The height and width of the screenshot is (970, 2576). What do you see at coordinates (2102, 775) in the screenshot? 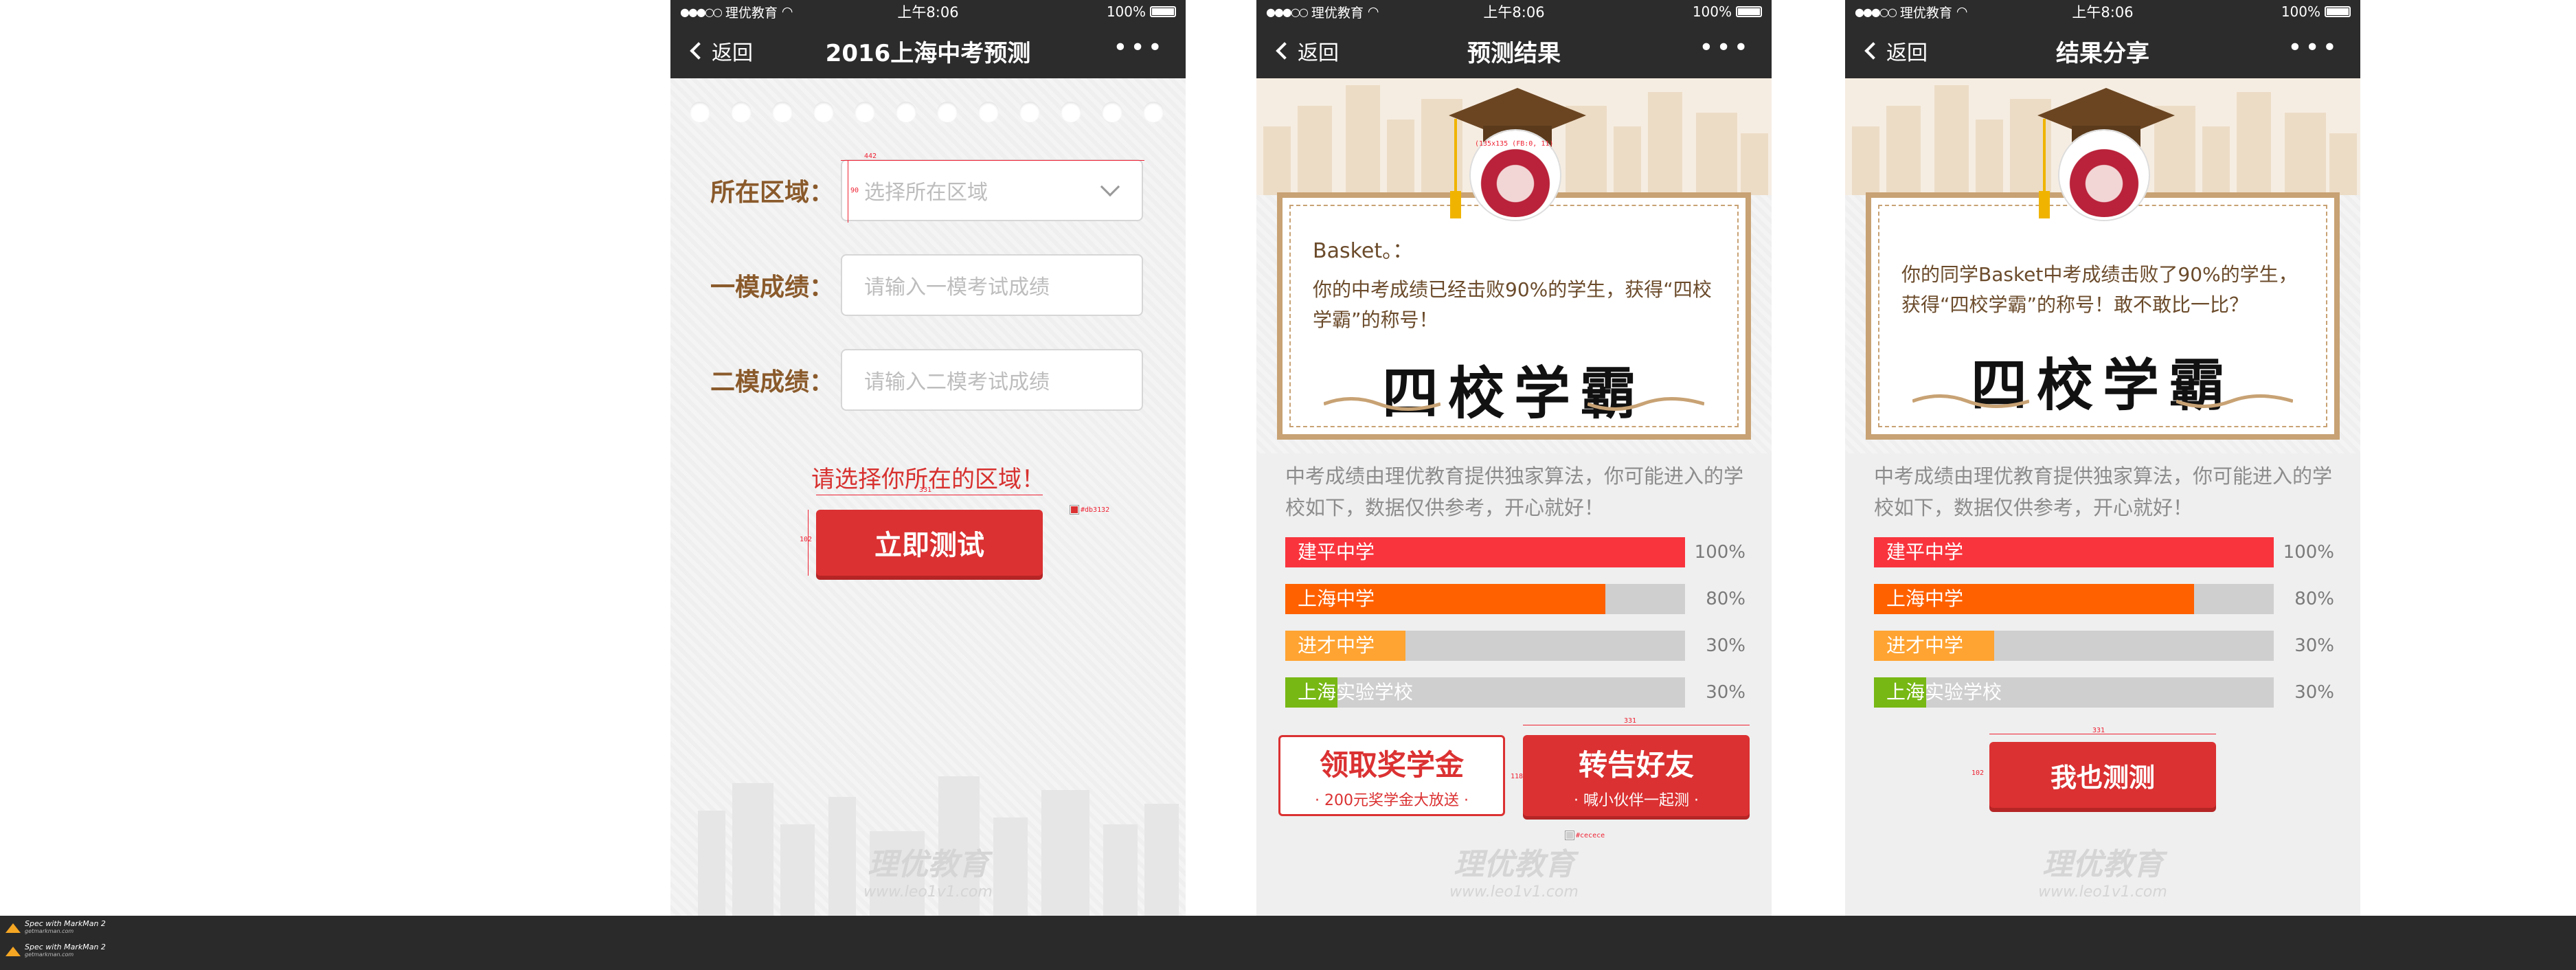
I see `try-it-too-button: 我也测测` at bounding box center [2102, 775].